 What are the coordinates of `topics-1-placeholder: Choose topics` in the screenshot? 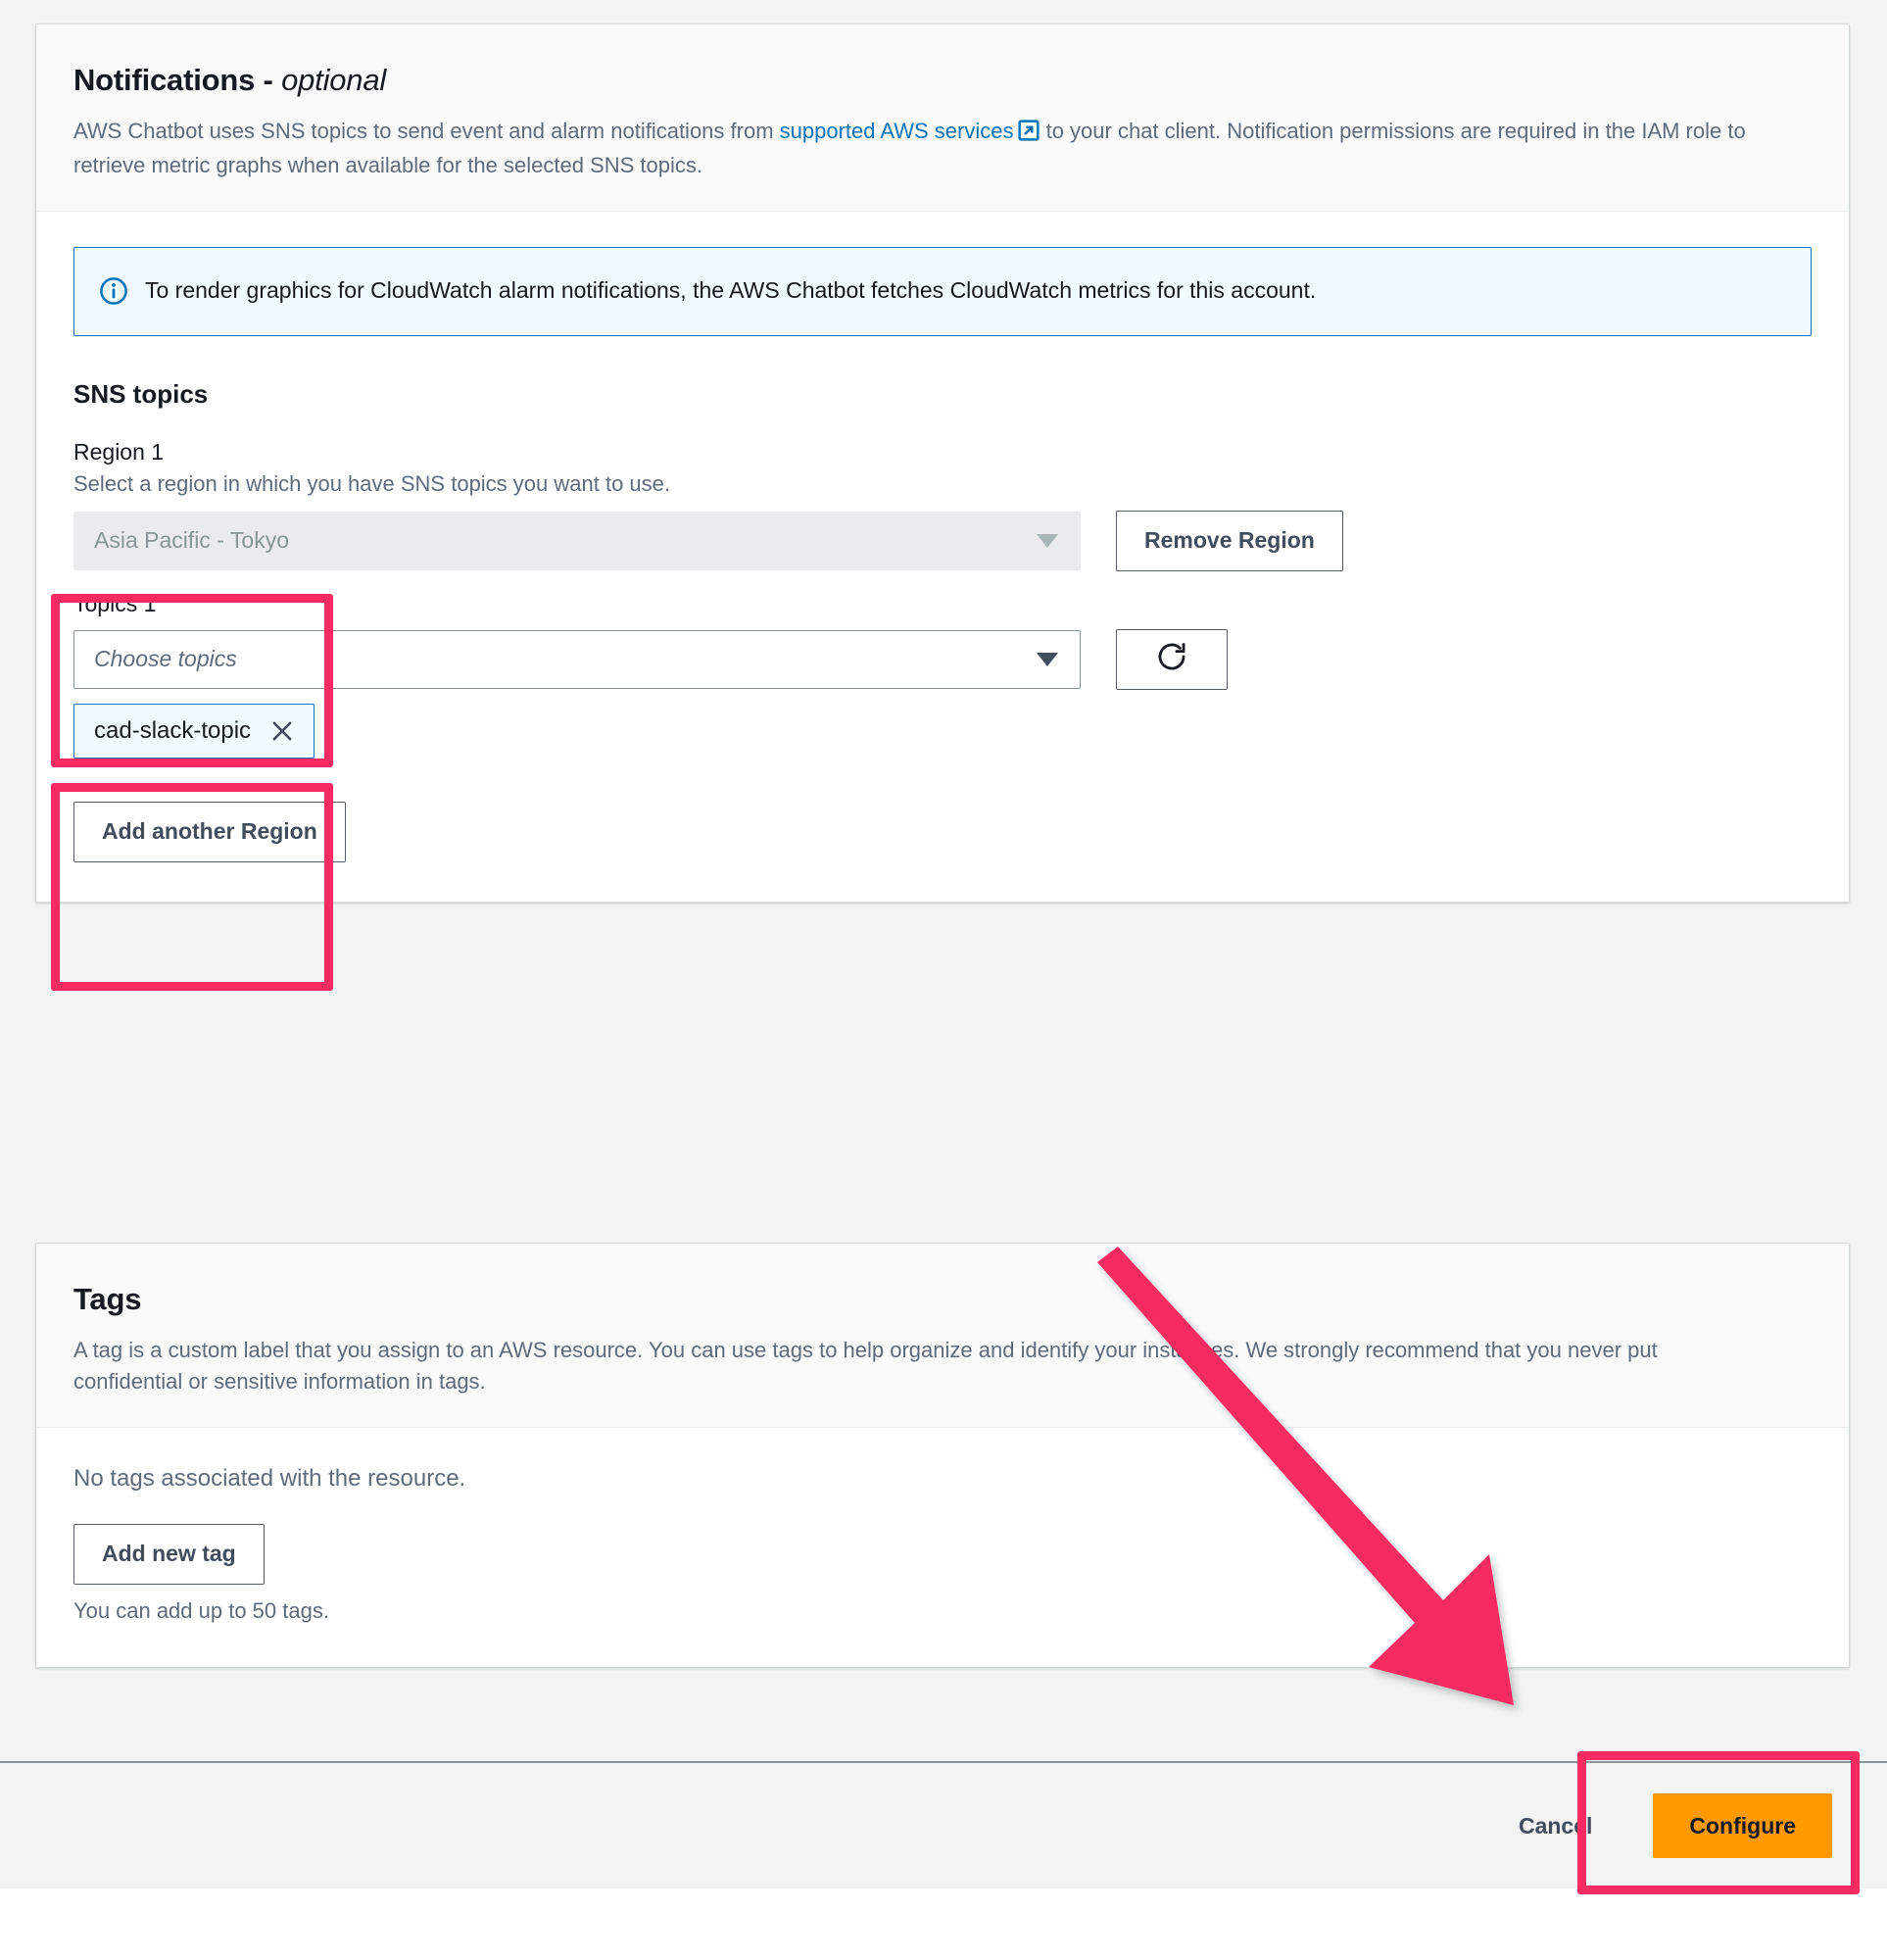 It's located at (165, 659).